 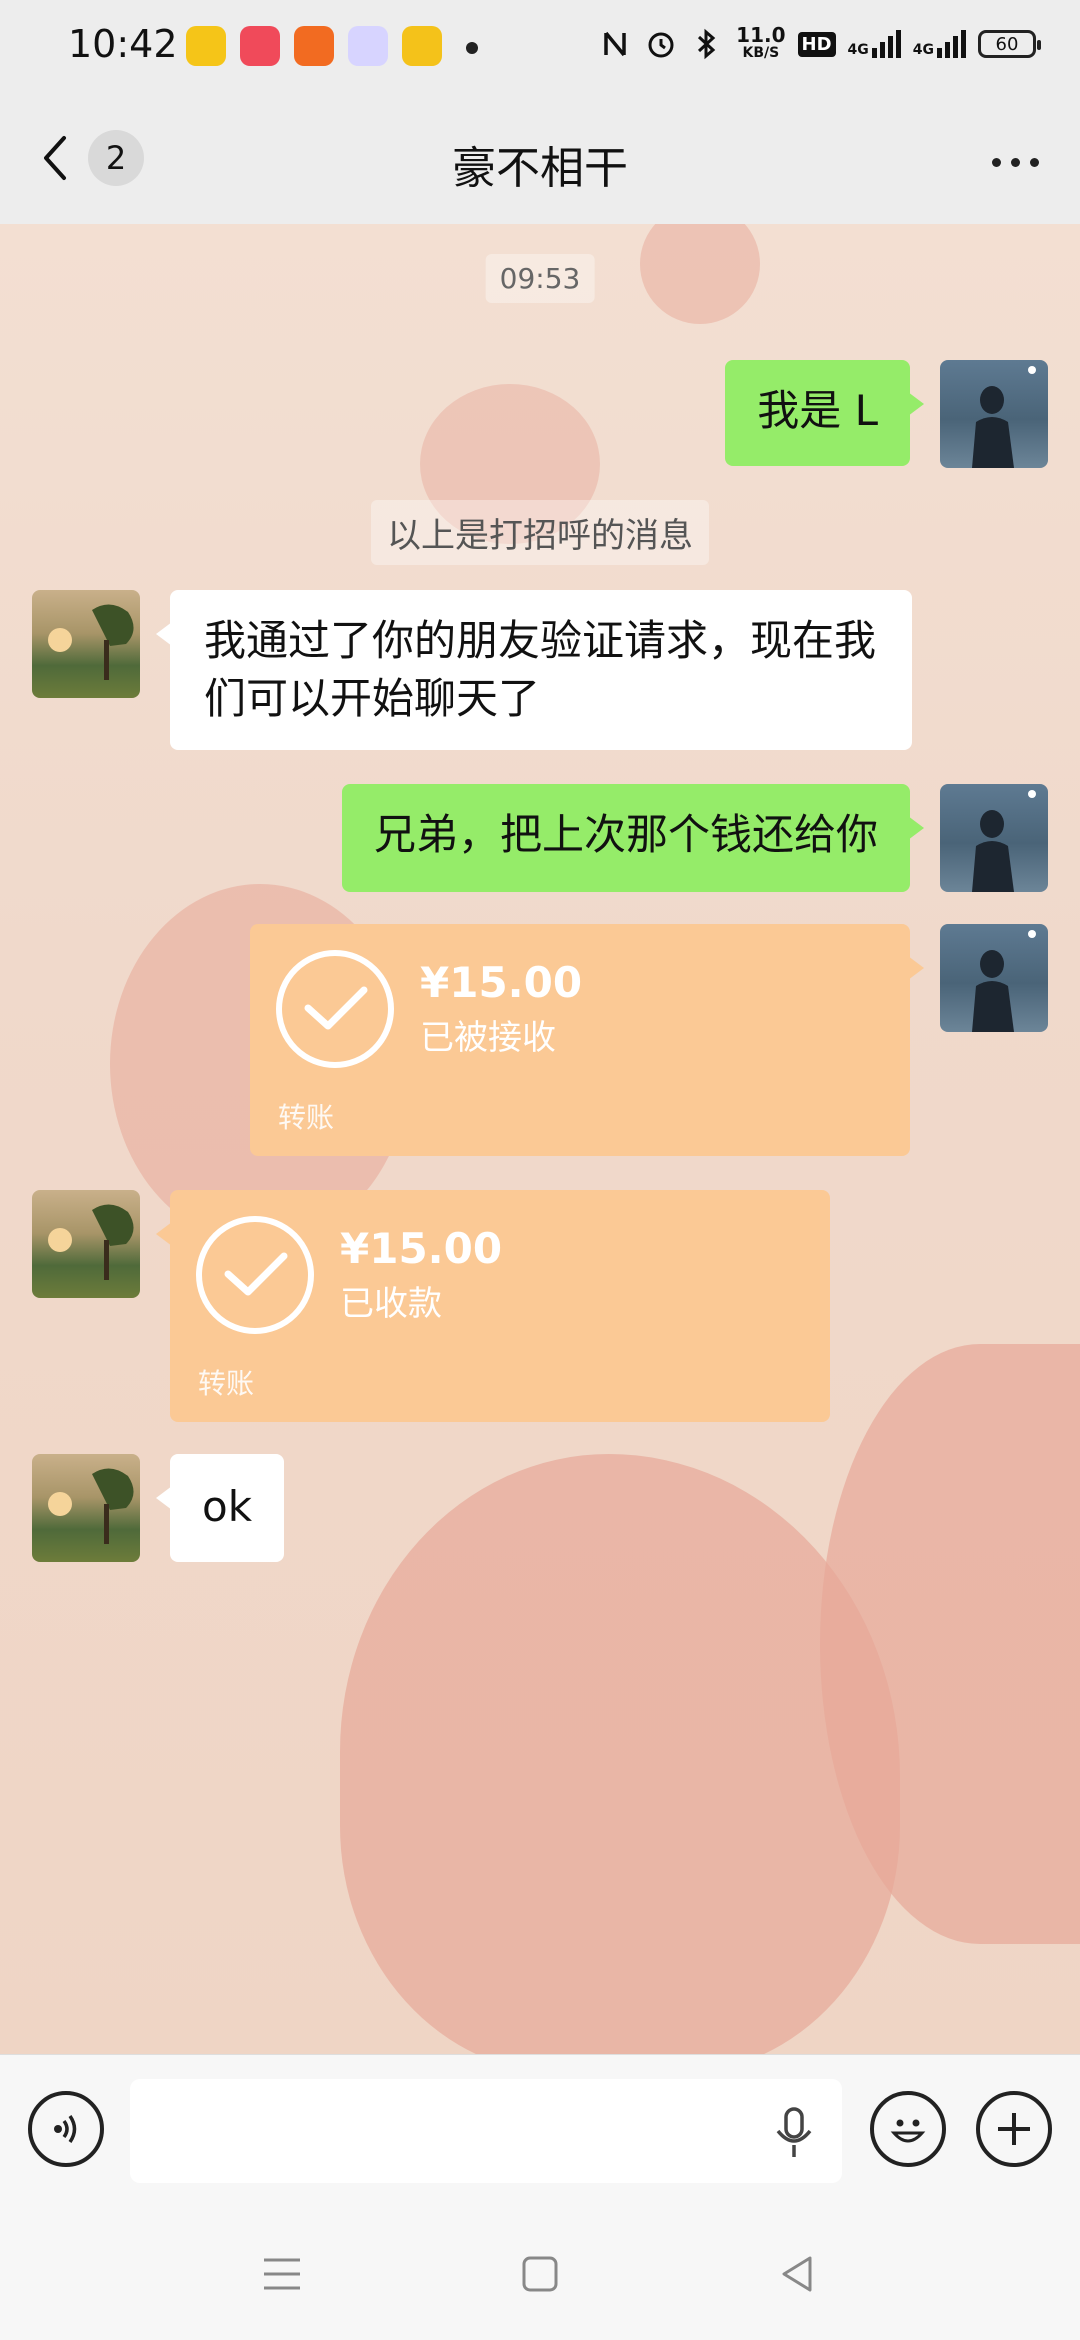 What do you see at coordinates (493, 1306) in the screenshot?
I see `transfer-card-received: ¥15.00 已收款 转账` at bounding box center [493, 1306].